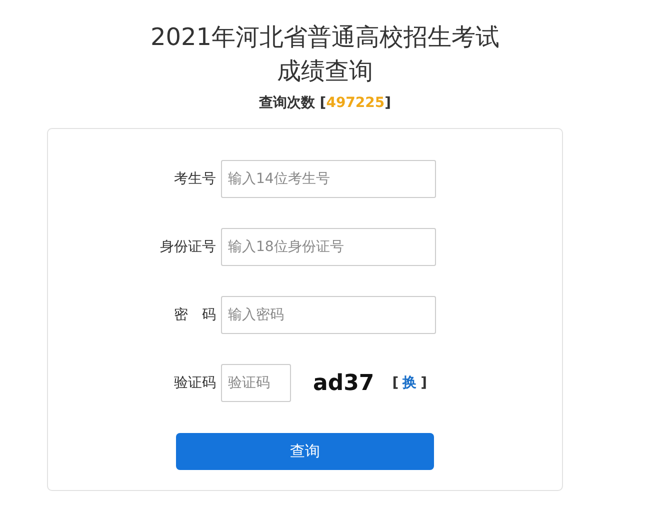 This screenshot has width=650, height=516. What do you see at coordinates (424, 383) in the screenshot?
I see `bracket: ]` at bounding box center [424, 383].